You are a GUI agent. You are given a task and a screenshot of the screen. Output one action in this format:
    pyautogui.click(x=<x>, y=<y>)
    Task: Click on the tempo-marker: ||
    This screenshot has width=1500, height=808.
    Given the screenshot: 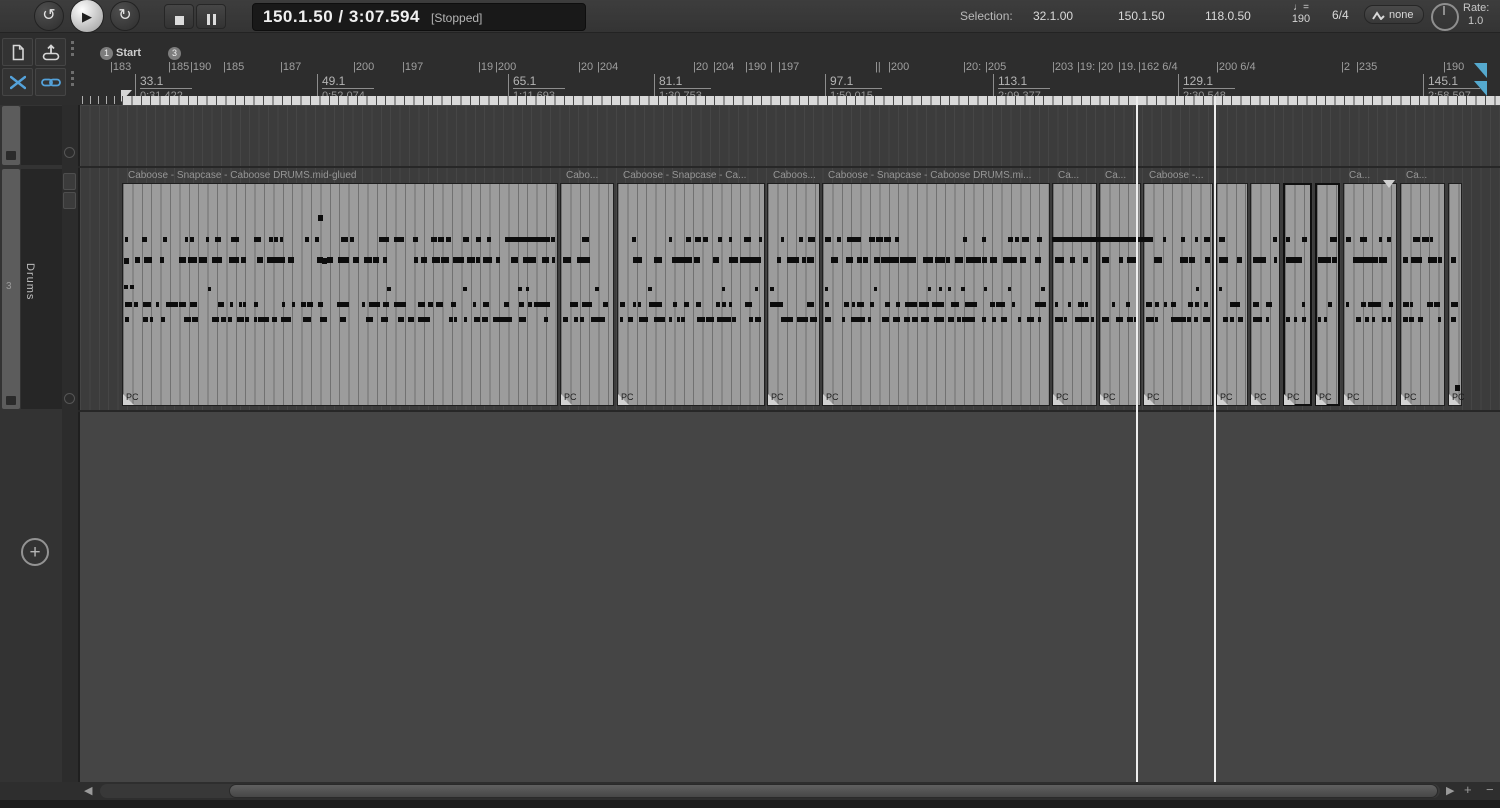 What is the action you would take?
    pyautogui.click(x=878, y=67)
    